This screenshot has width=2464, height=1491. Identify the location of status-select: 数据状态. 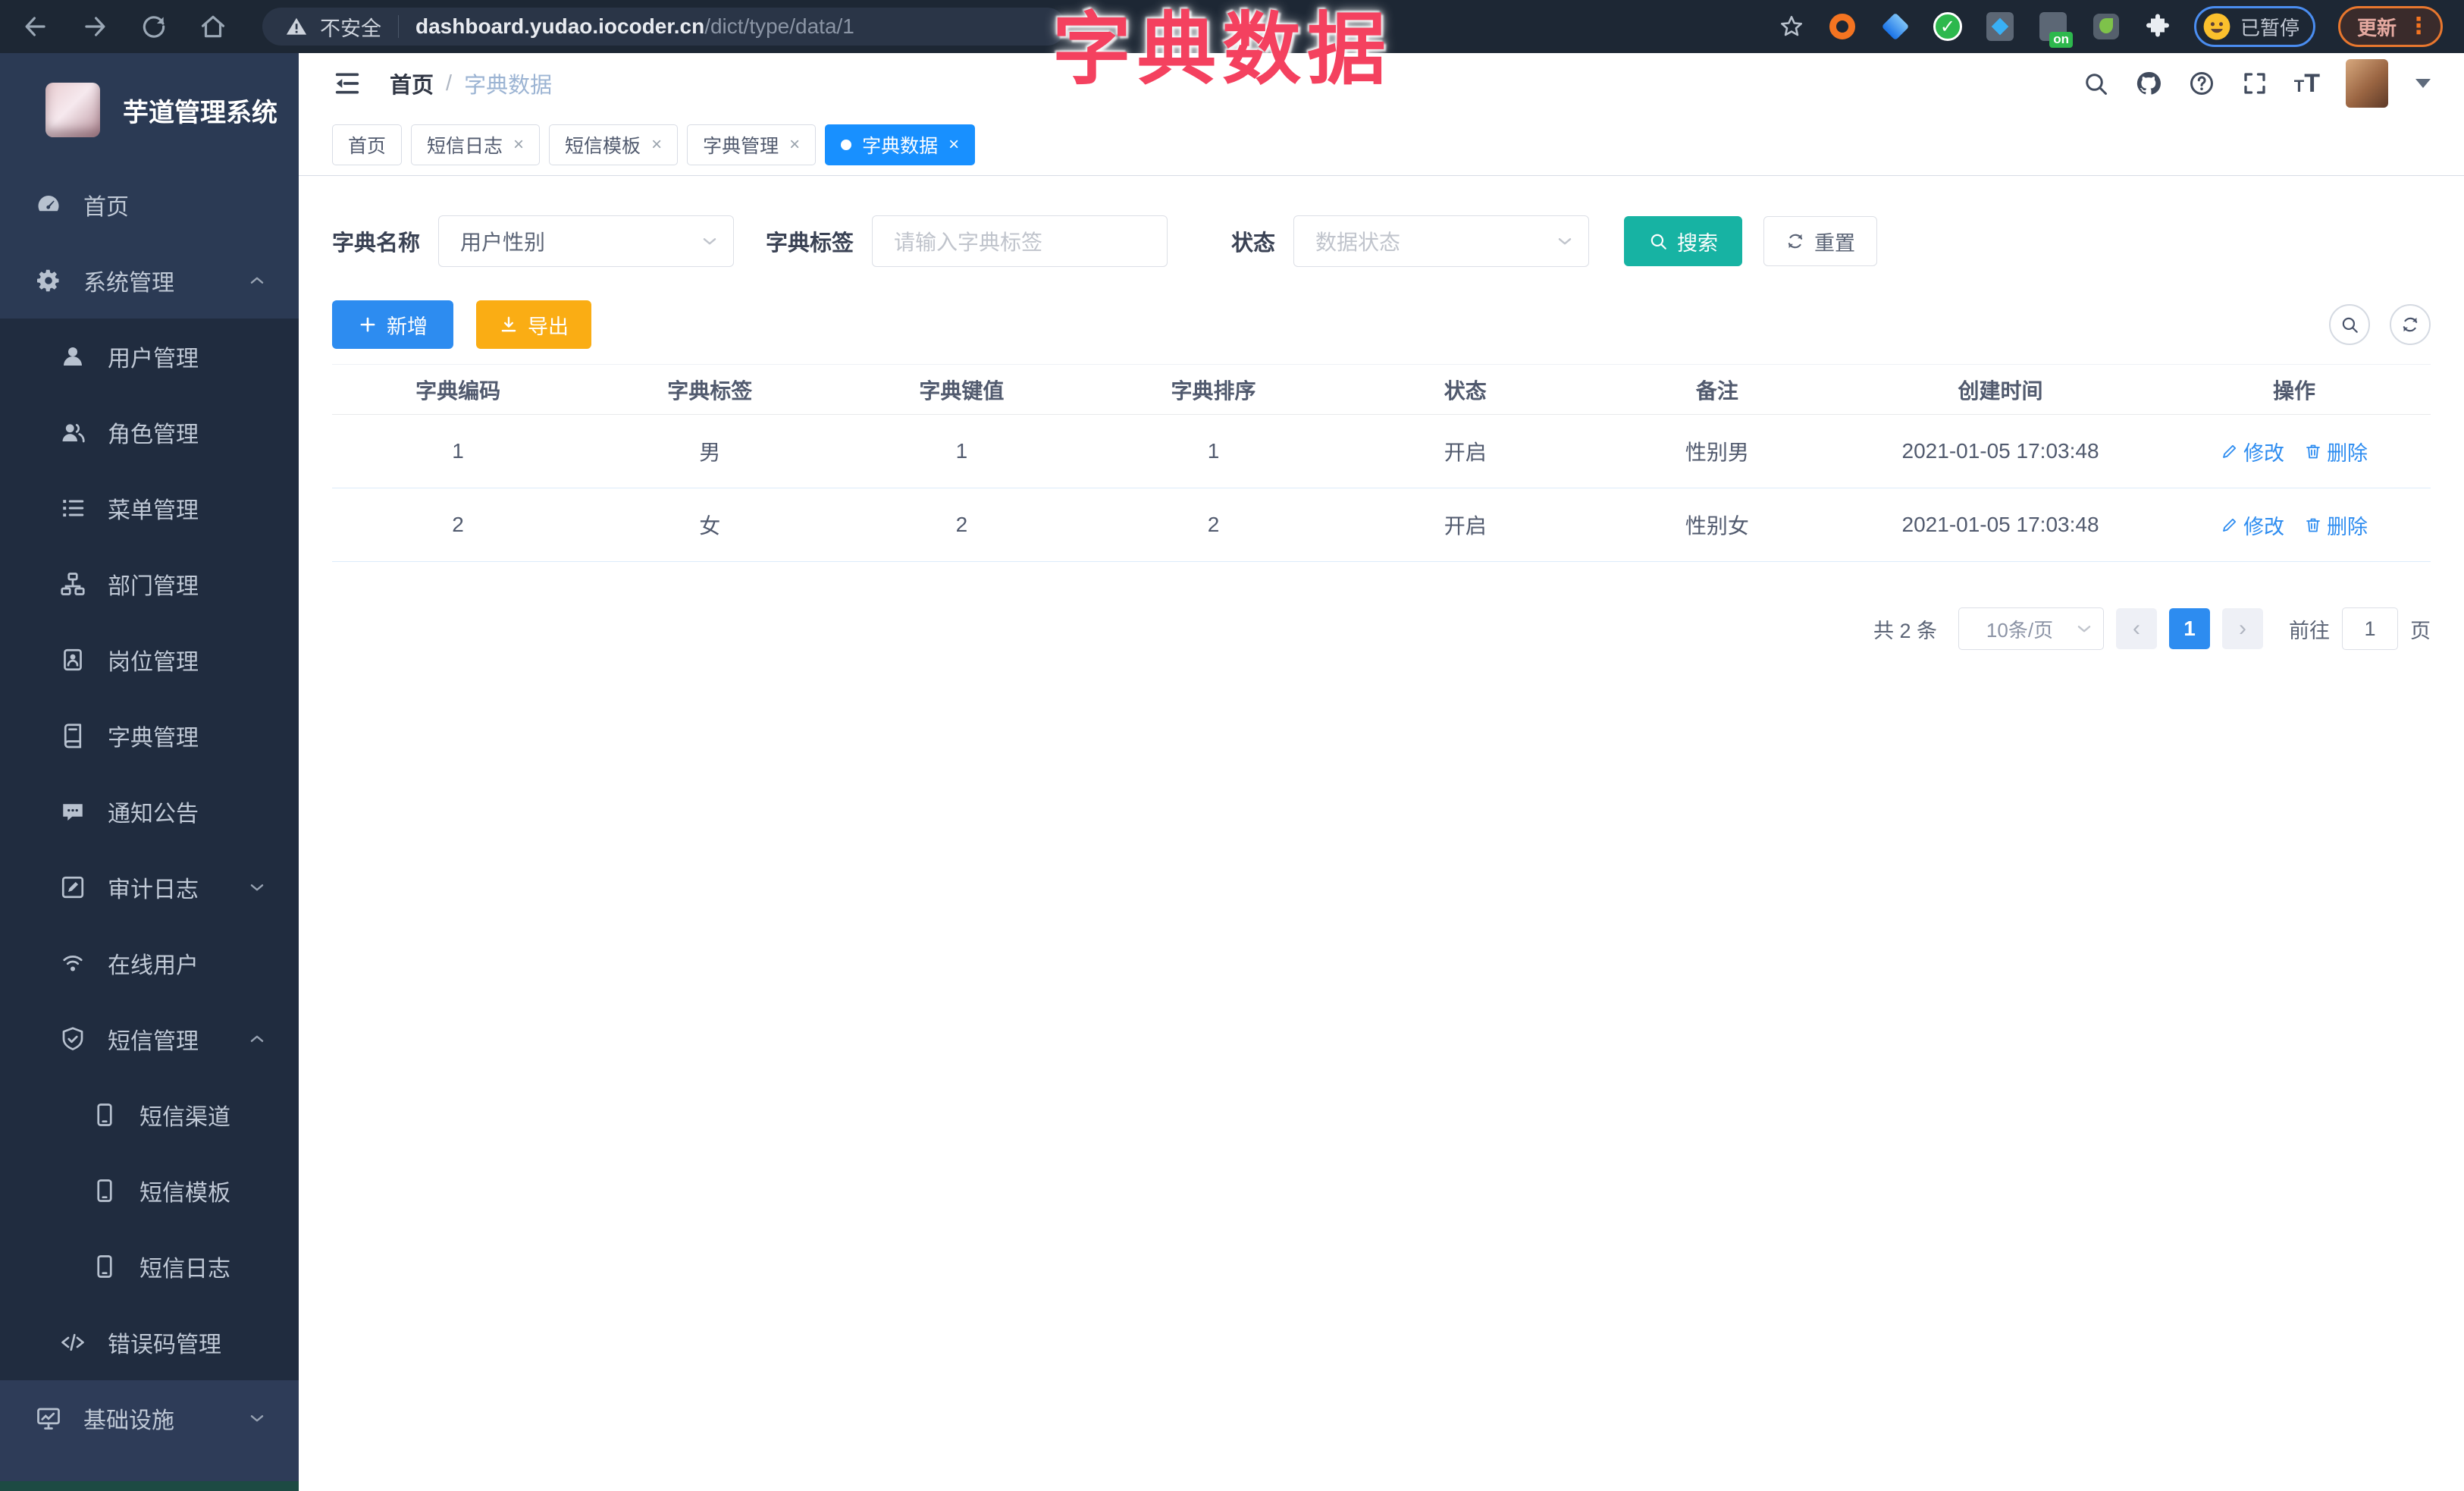
(1442, 241).